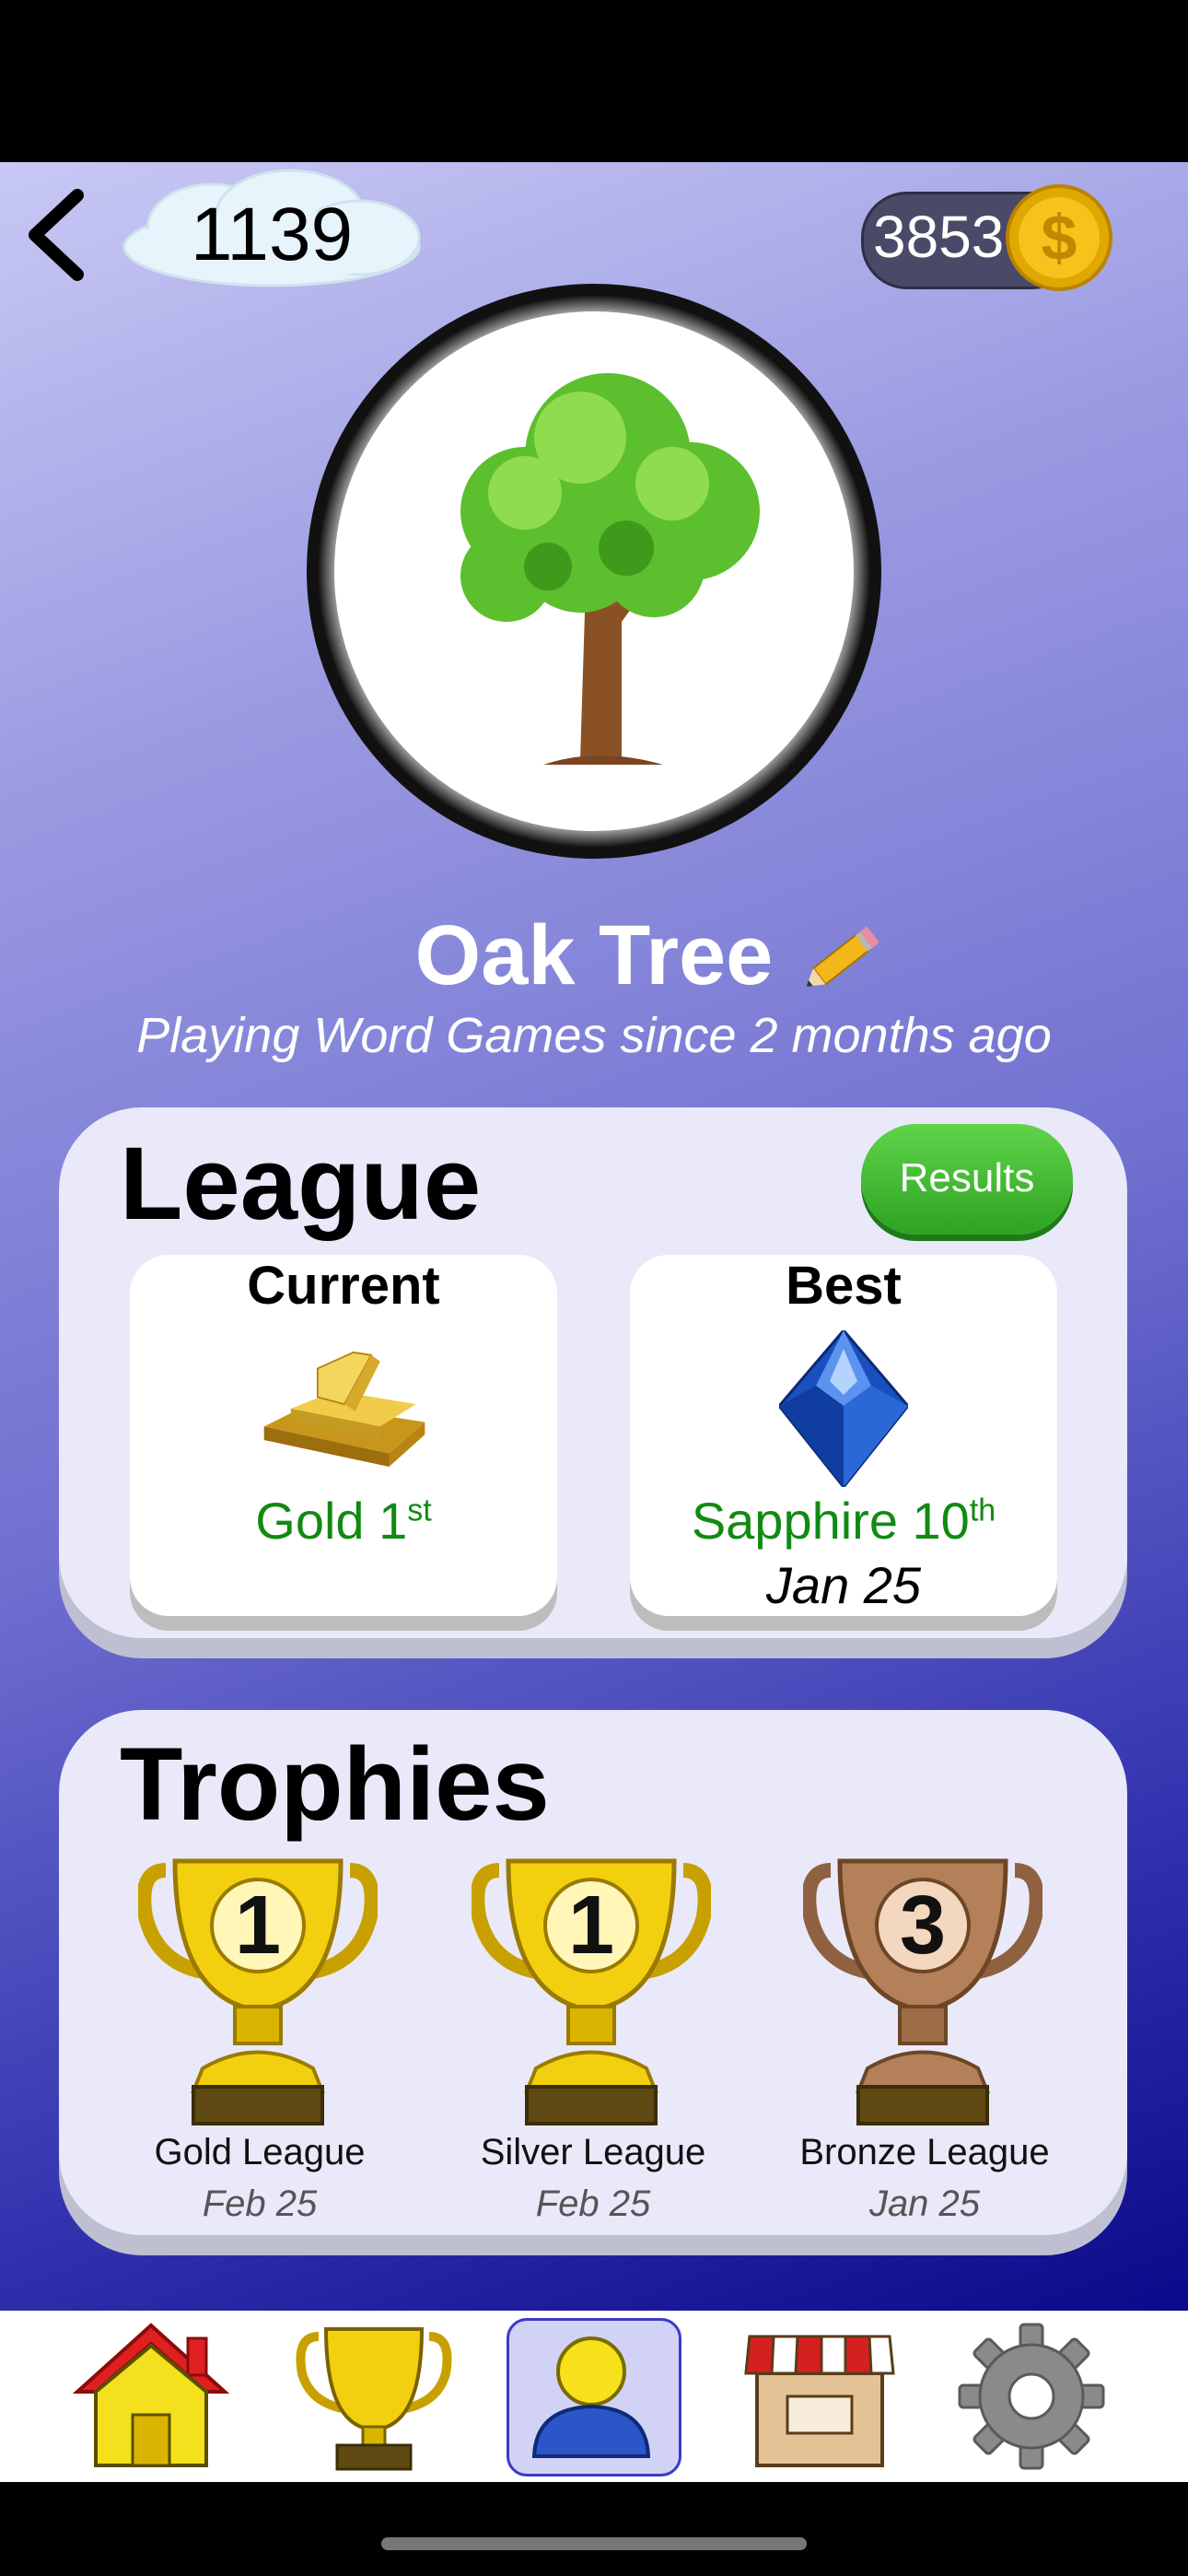 The image size is (1188, 2576). What do you see at coordinates (922, 1990) in the screenshot?
I see `bronze-trophy-icon: 3` at bounding box center [922, 1990].